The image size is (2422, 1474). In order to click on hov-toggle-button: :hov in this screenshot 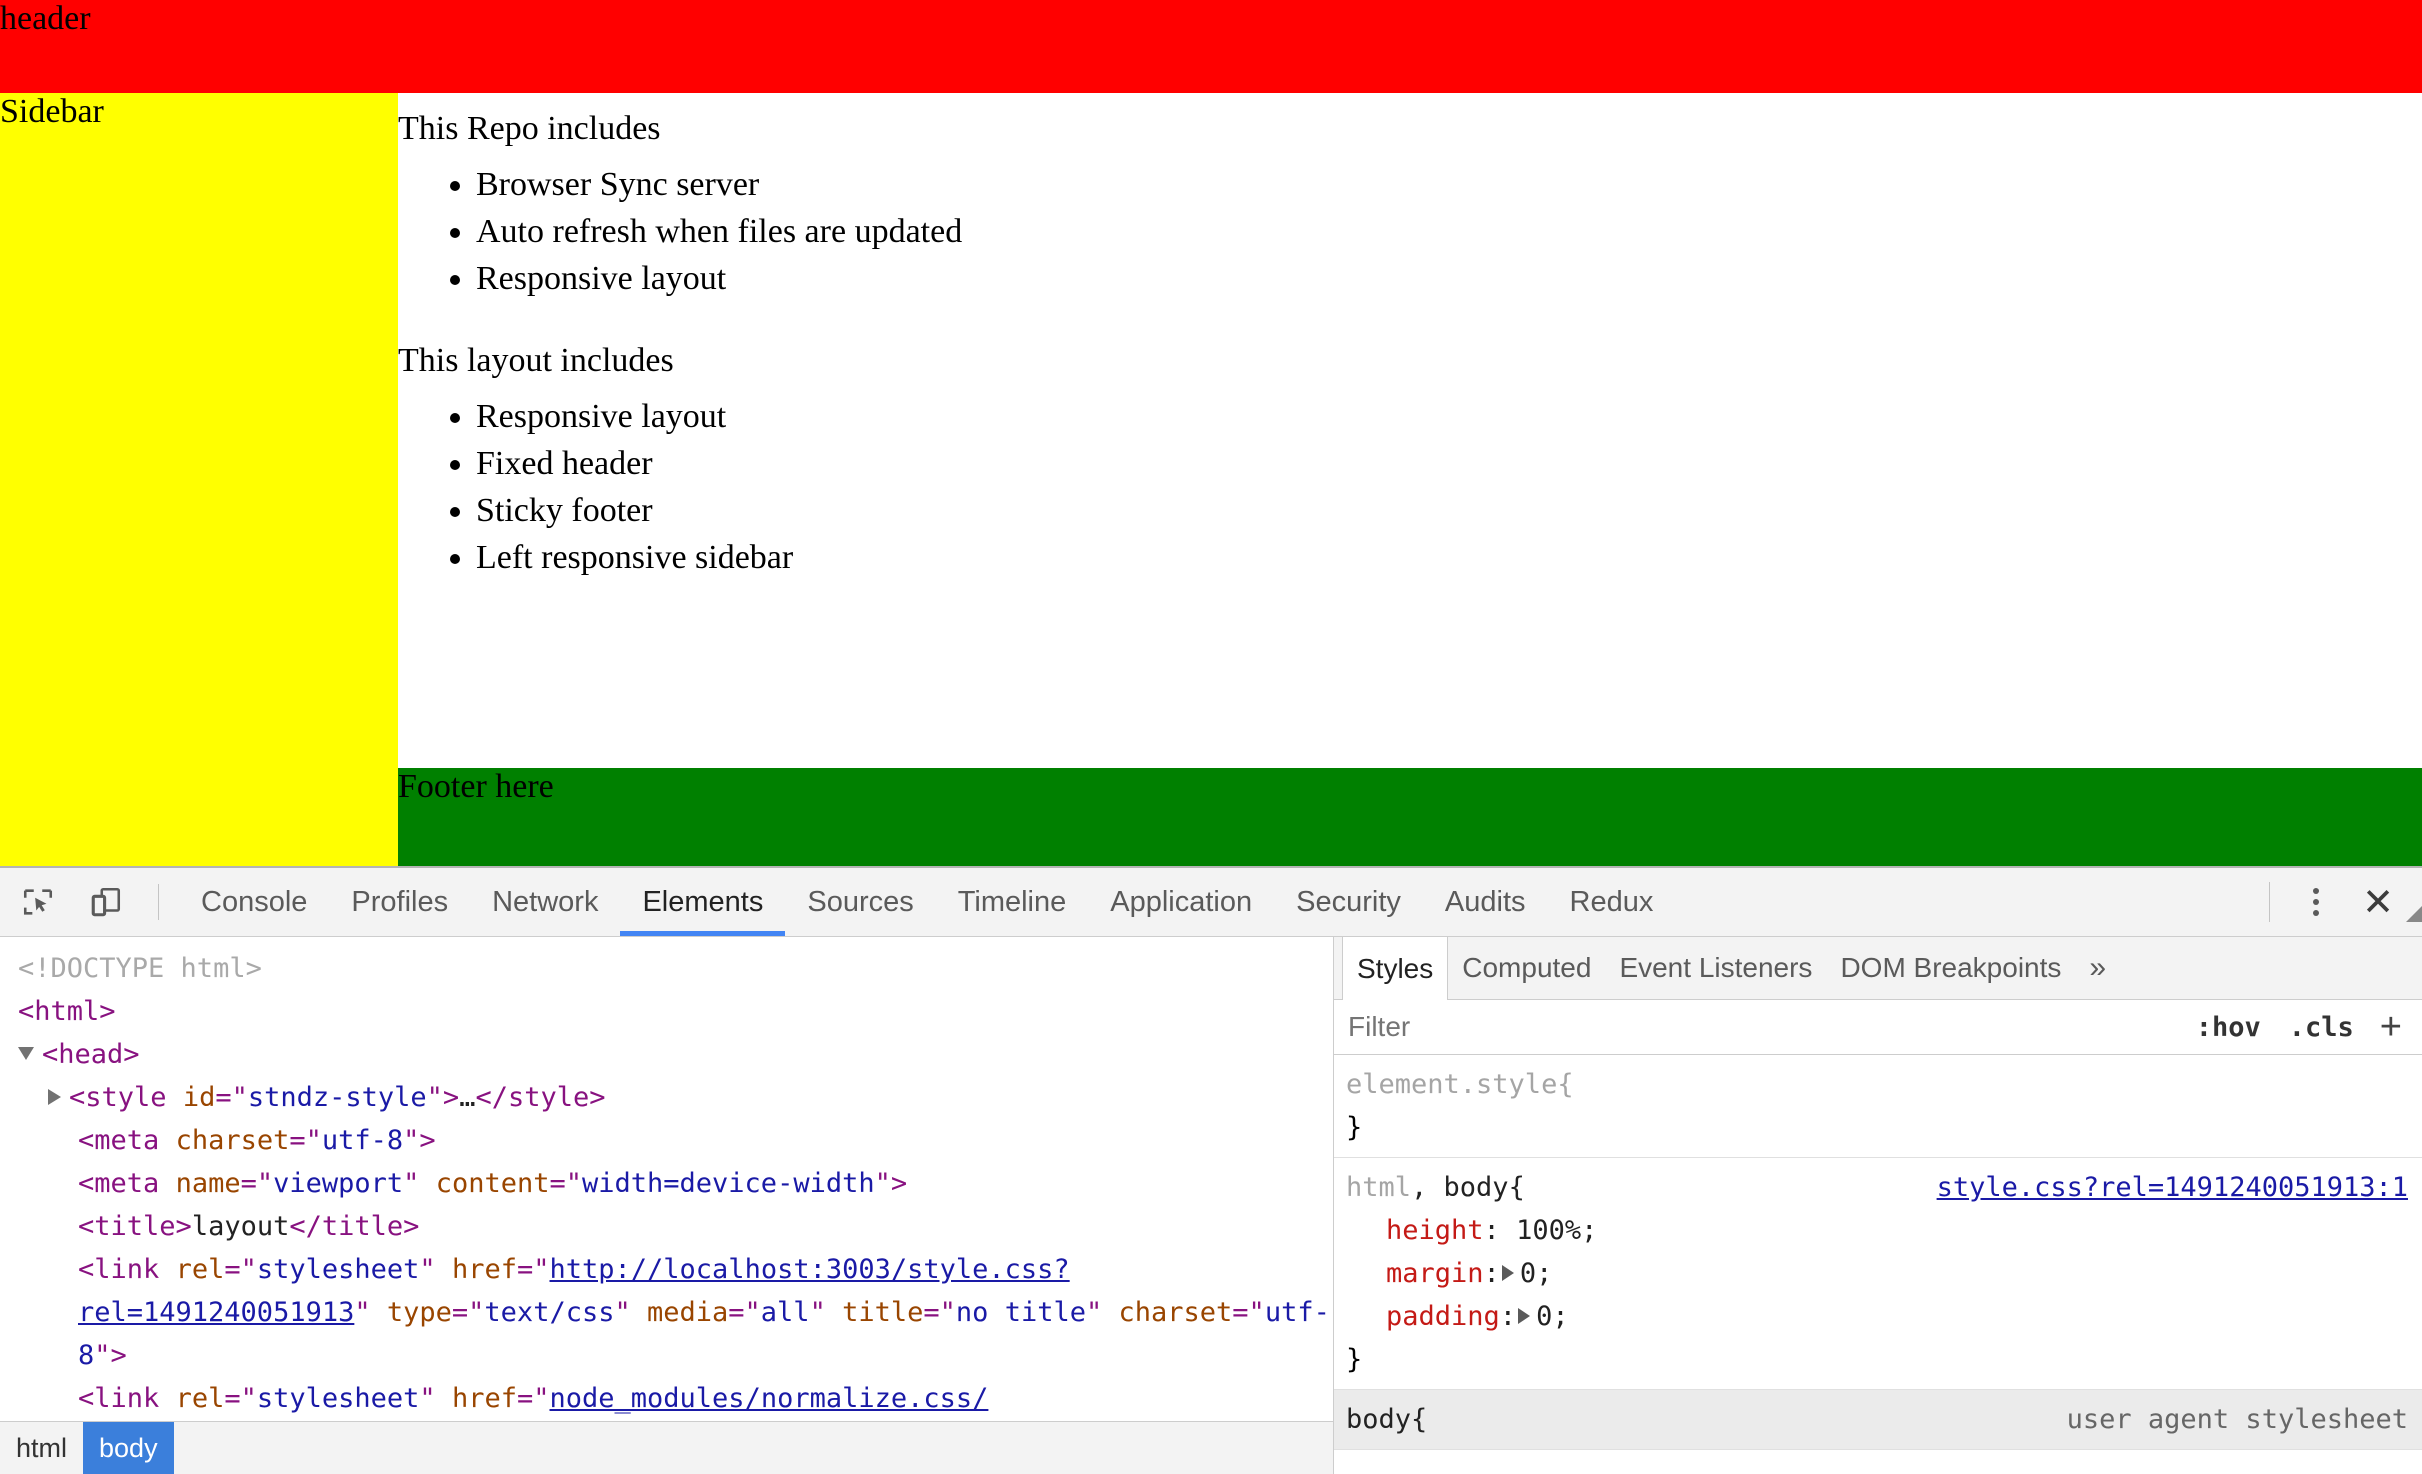, I will do `click(2228, 1027)`.